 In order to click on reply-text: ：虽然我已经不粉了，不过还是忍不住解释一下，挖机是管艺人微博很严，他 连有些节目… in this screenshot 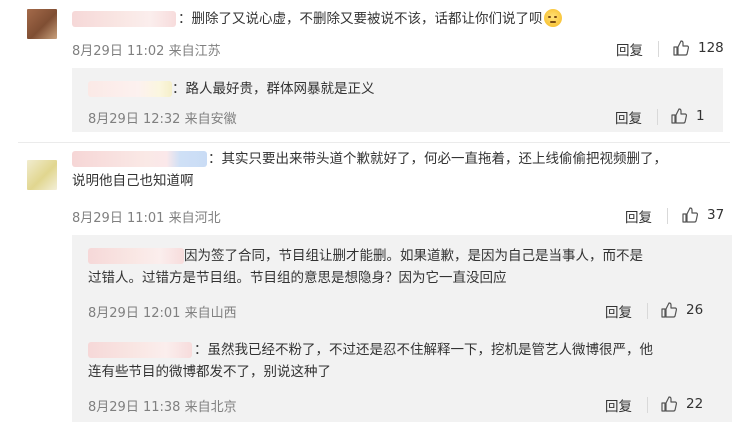, I will do `click(408, 361)`.